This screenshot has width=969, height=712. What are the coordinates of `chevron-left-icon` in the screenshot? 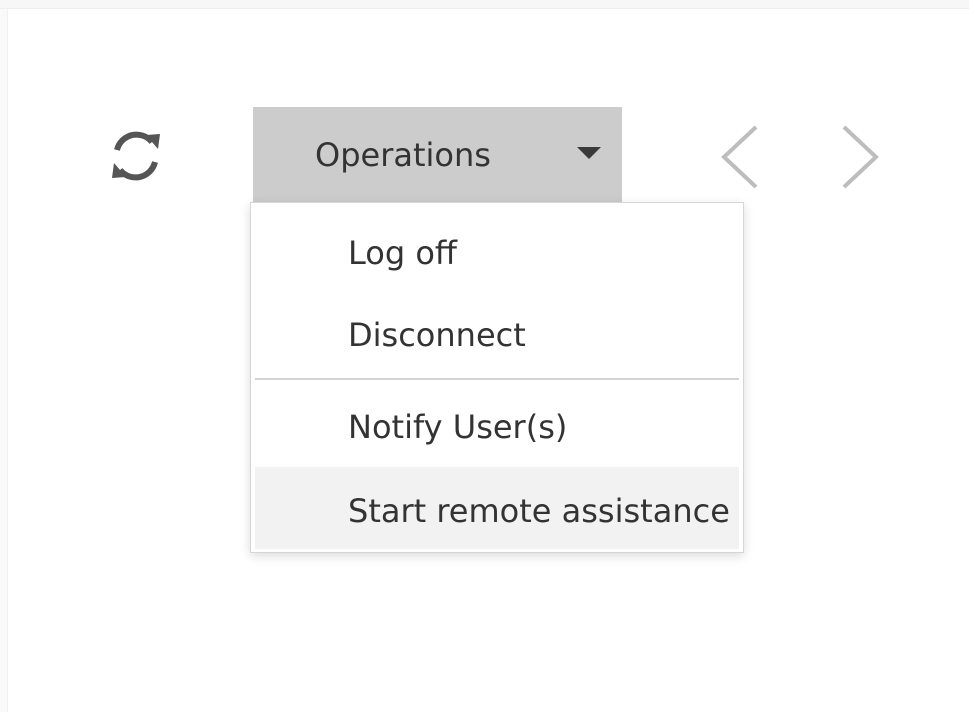 It's located at (741, 160).